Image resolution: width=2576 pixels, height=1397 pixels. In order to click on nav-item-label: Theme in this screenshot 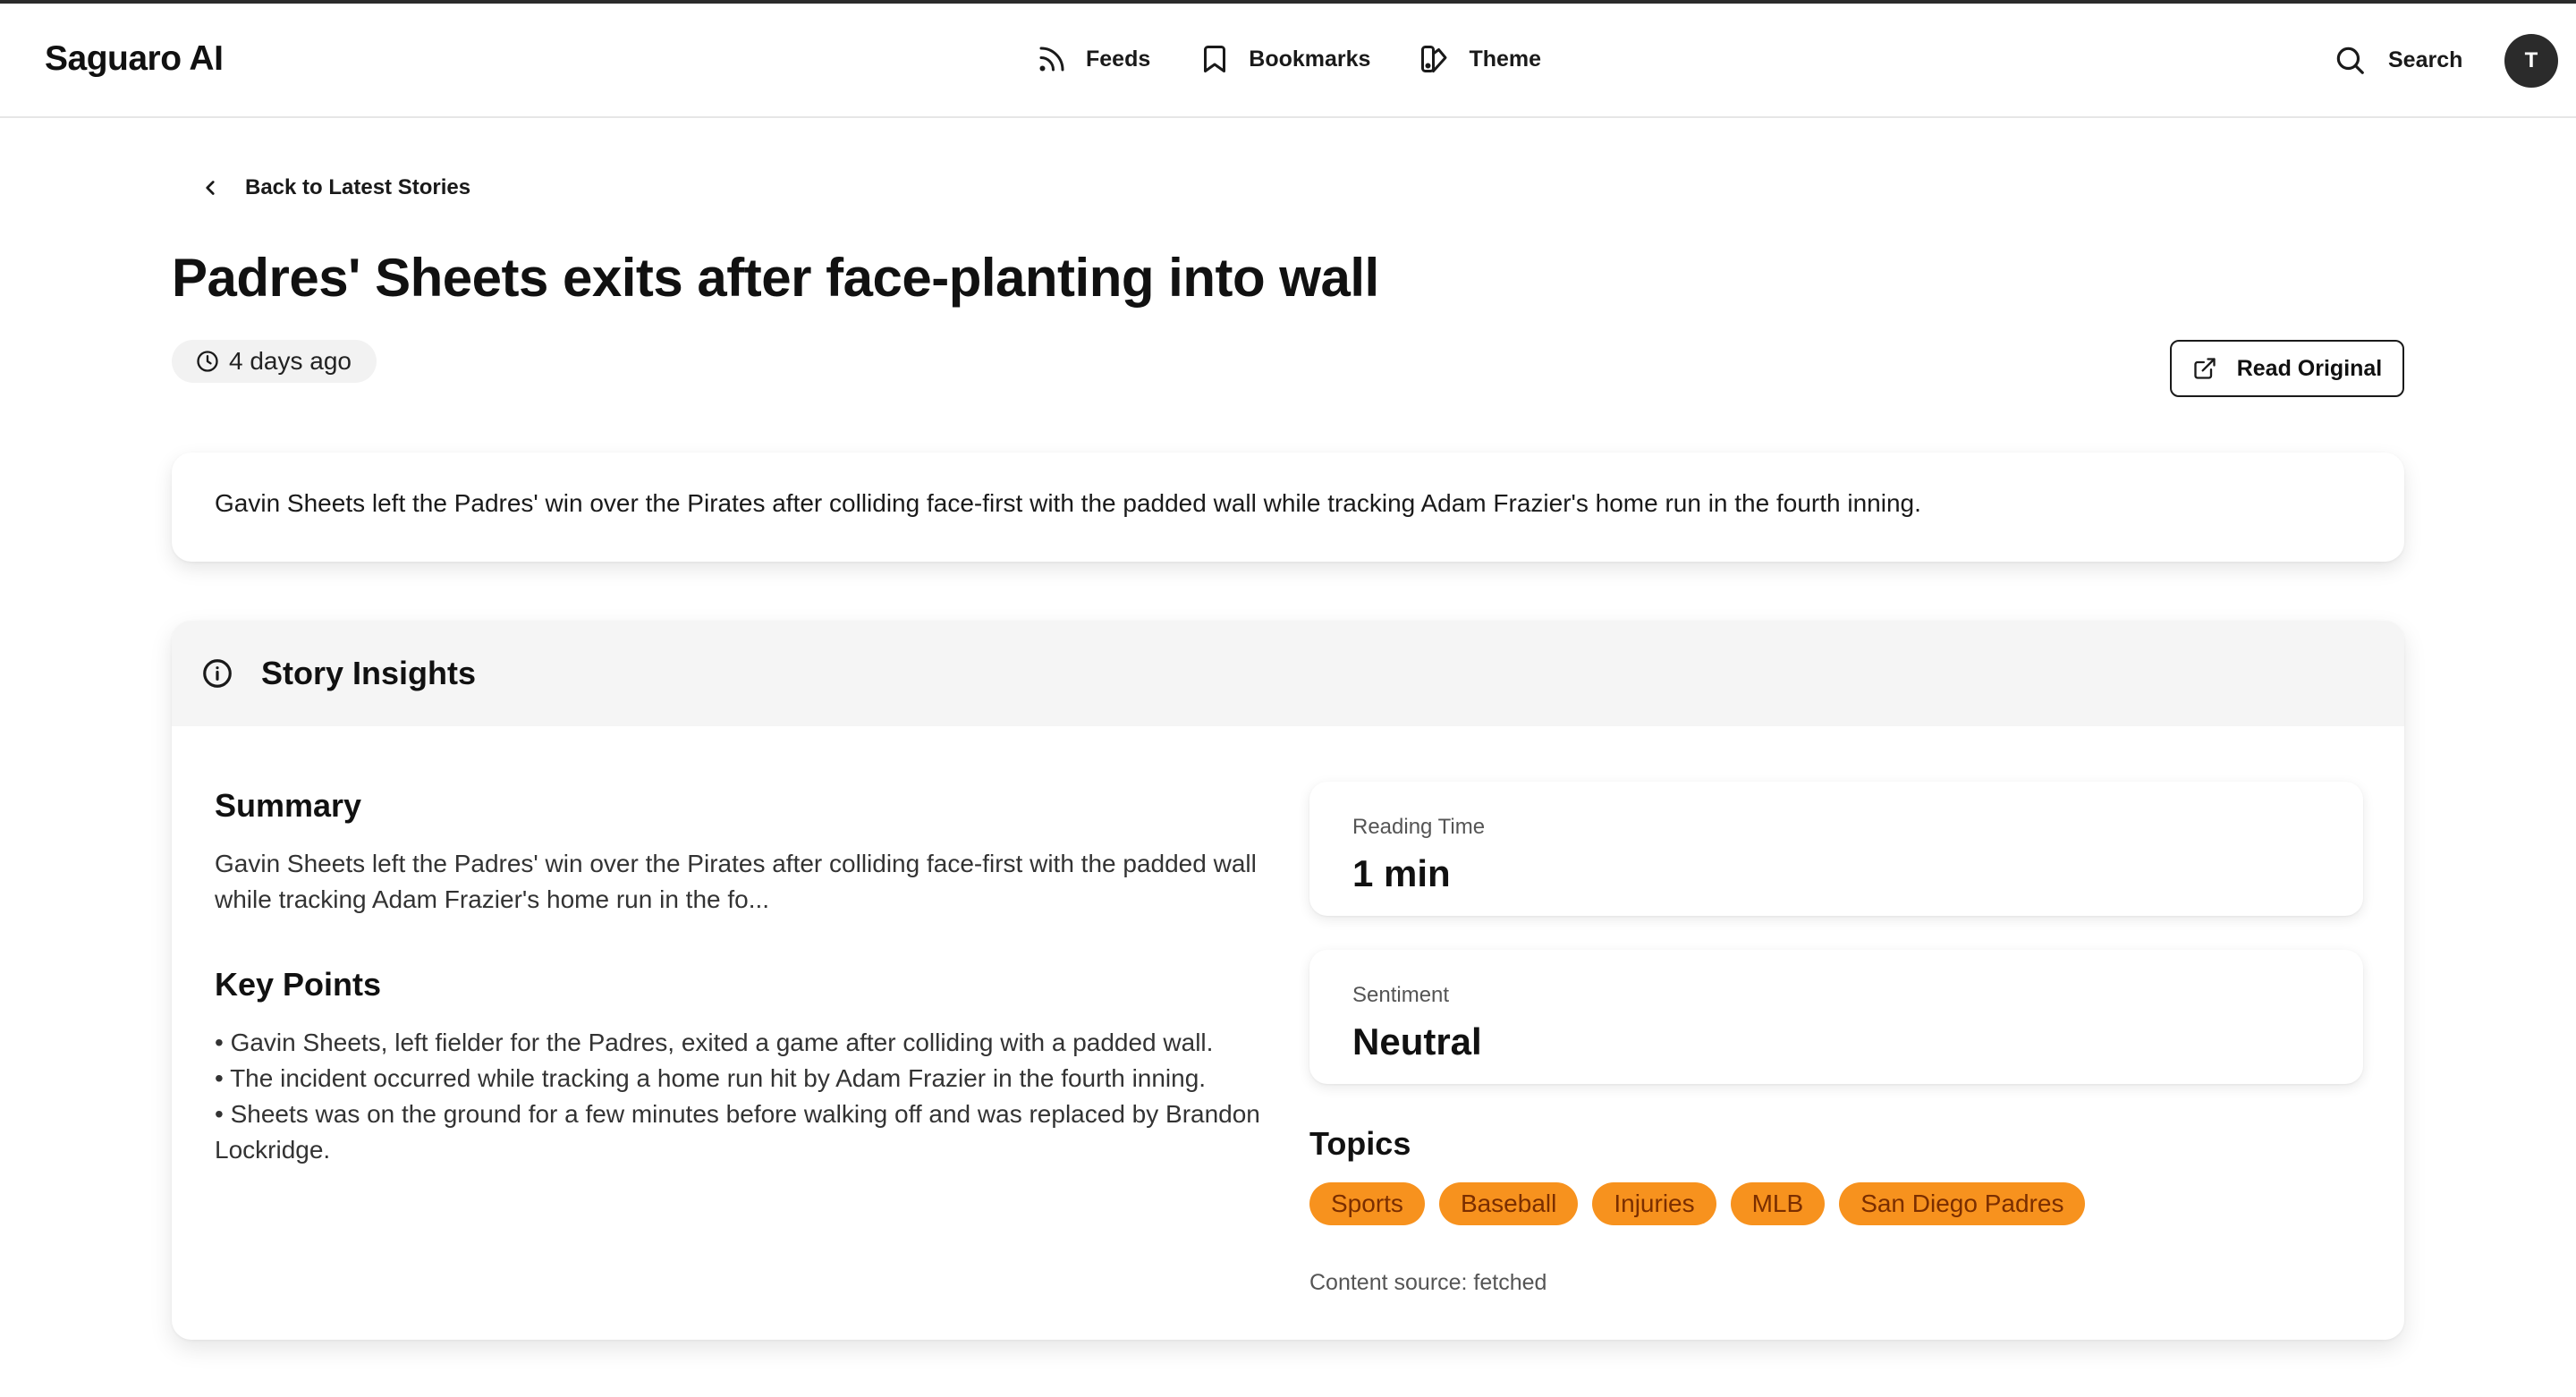, I will do `click(1505, 59)`.